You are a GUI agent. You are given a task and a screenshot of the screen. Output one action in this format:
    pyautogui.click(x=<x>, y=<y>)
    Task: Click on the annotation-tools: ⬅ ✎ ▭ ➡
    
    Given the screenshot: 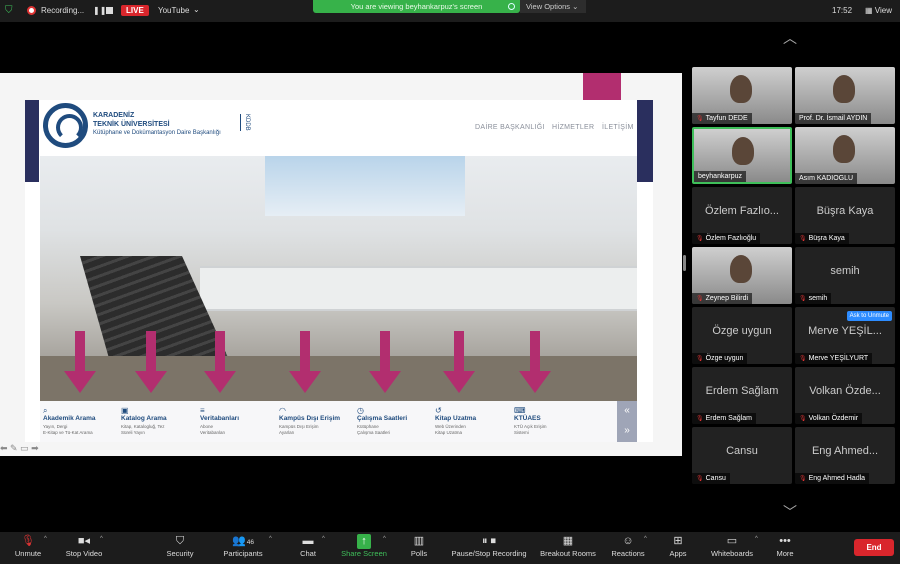 What is the action you would take?
    pyautogui.click(x=19, y=448)
    